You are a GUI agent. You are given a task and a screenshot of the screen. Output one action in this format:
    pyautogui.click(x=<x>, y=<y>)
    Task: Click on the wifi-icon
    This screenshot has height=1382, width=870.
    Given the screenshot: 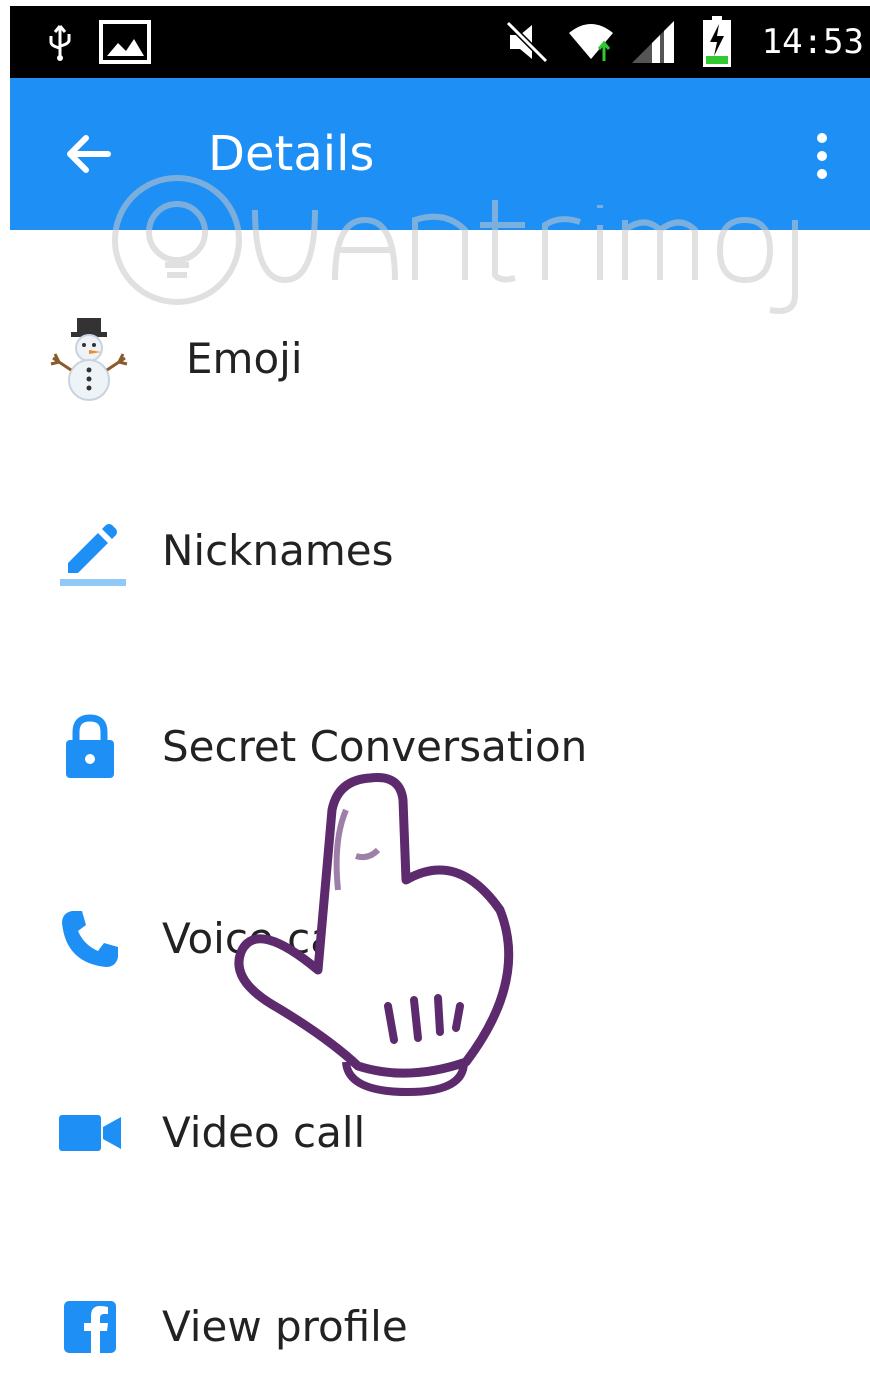 What is the action you would take?
    pyautogui.click(x=591, y=42)
    